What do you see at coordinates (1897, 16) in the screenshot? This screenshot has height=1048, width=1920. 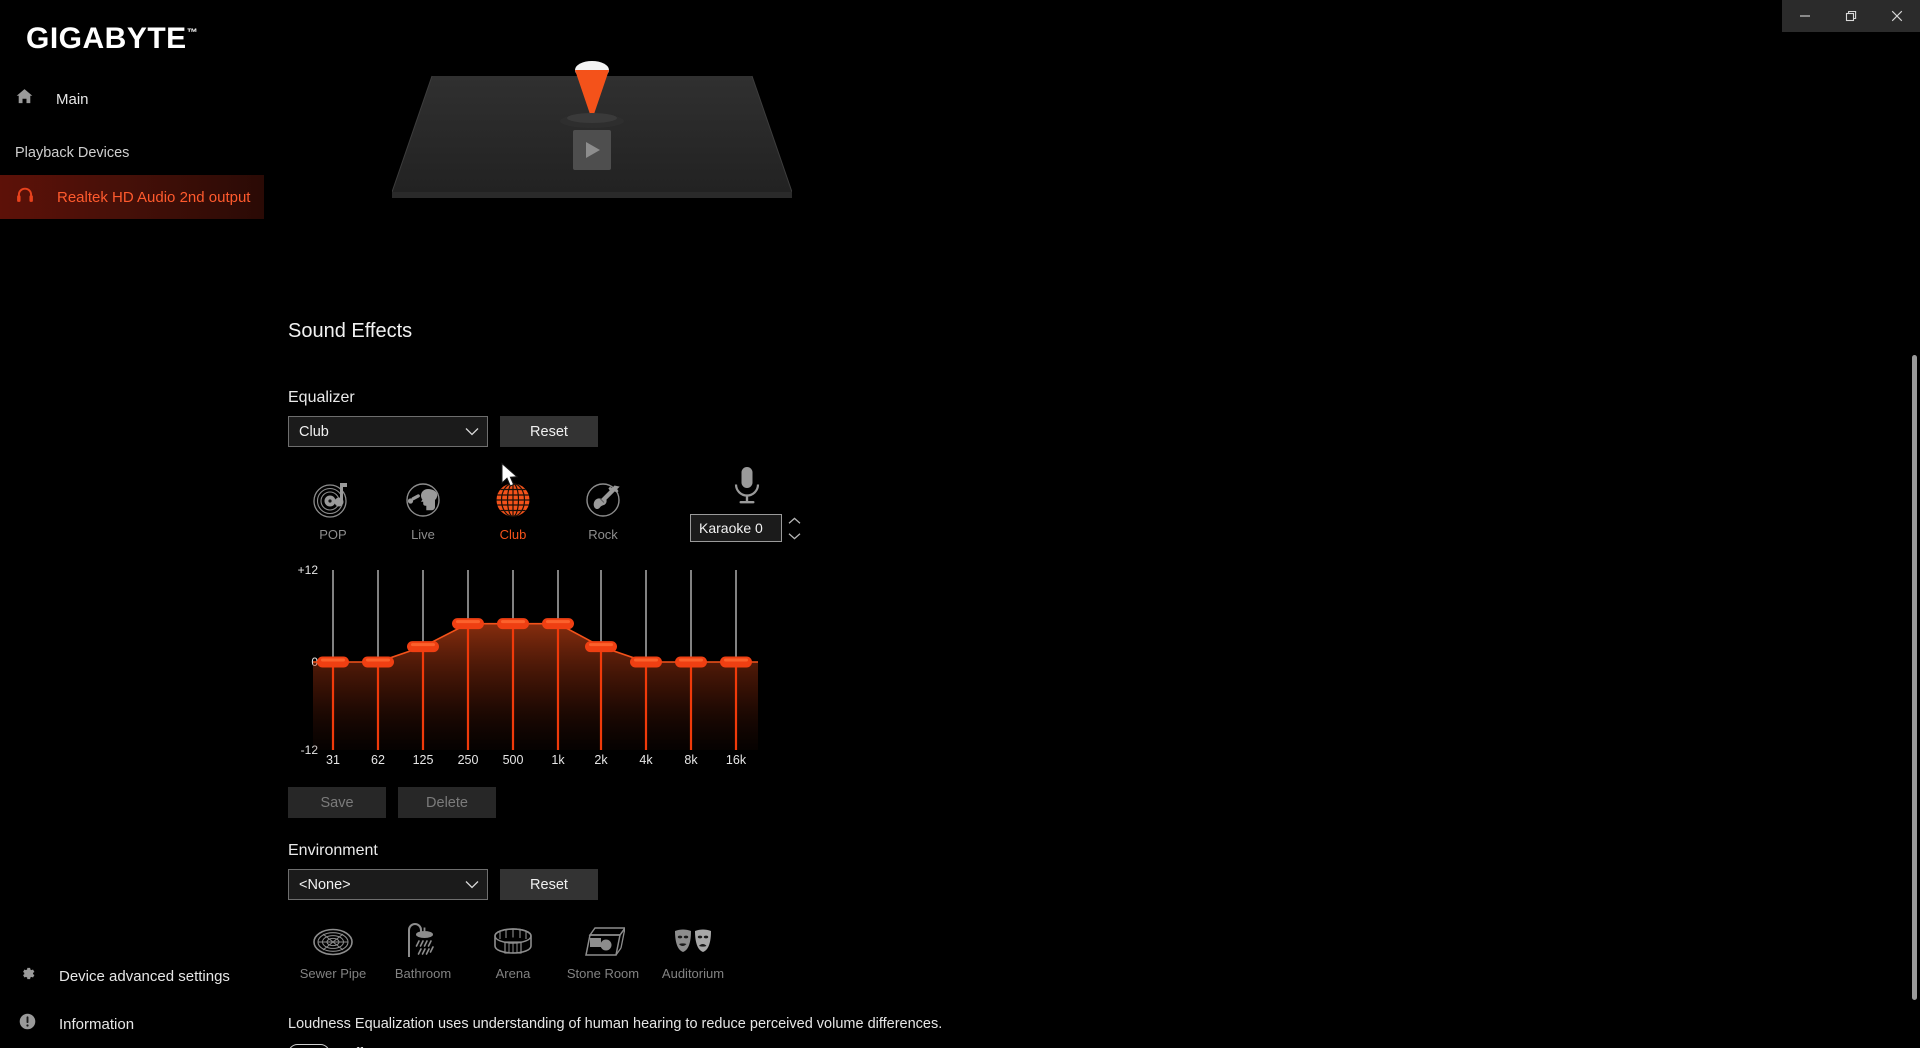 I see `close-button` at bounding box center [1897, 16].